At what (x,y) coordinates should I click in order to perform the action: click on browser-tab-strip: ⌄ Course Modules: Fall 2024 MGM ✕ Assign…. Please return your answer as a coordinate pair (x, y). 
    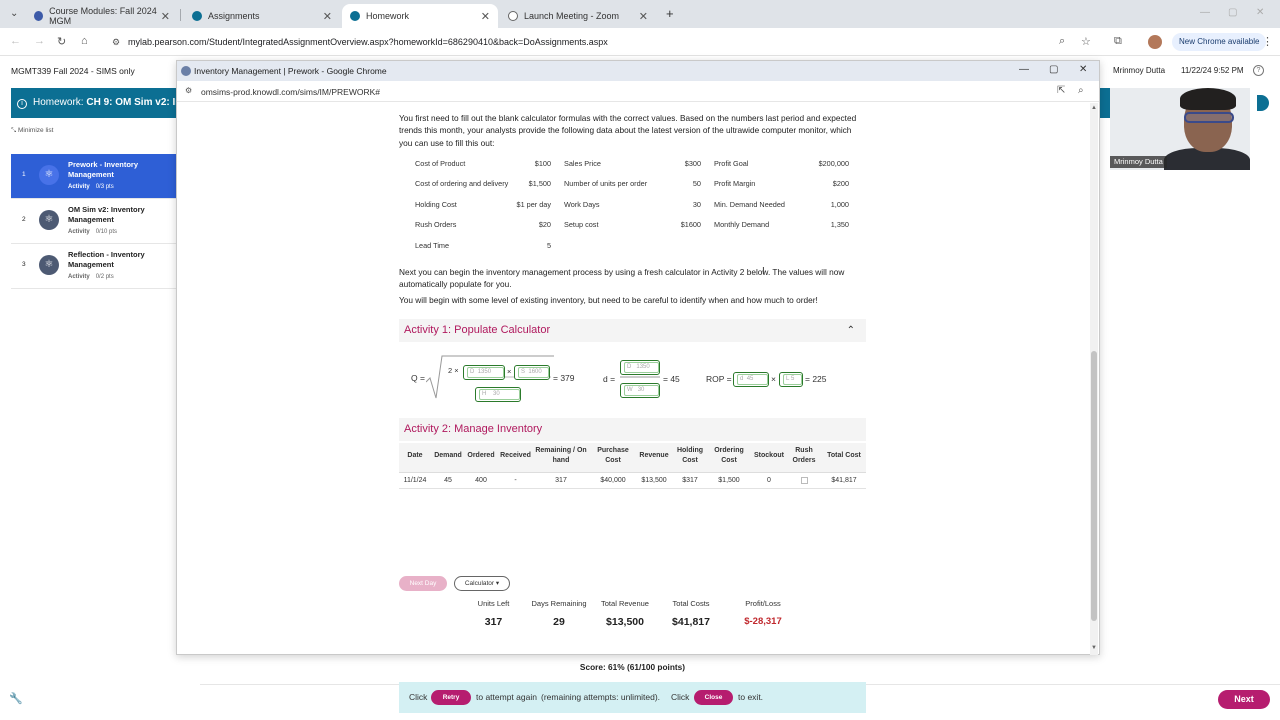
    Looking at the image, I should click on (640, 14).